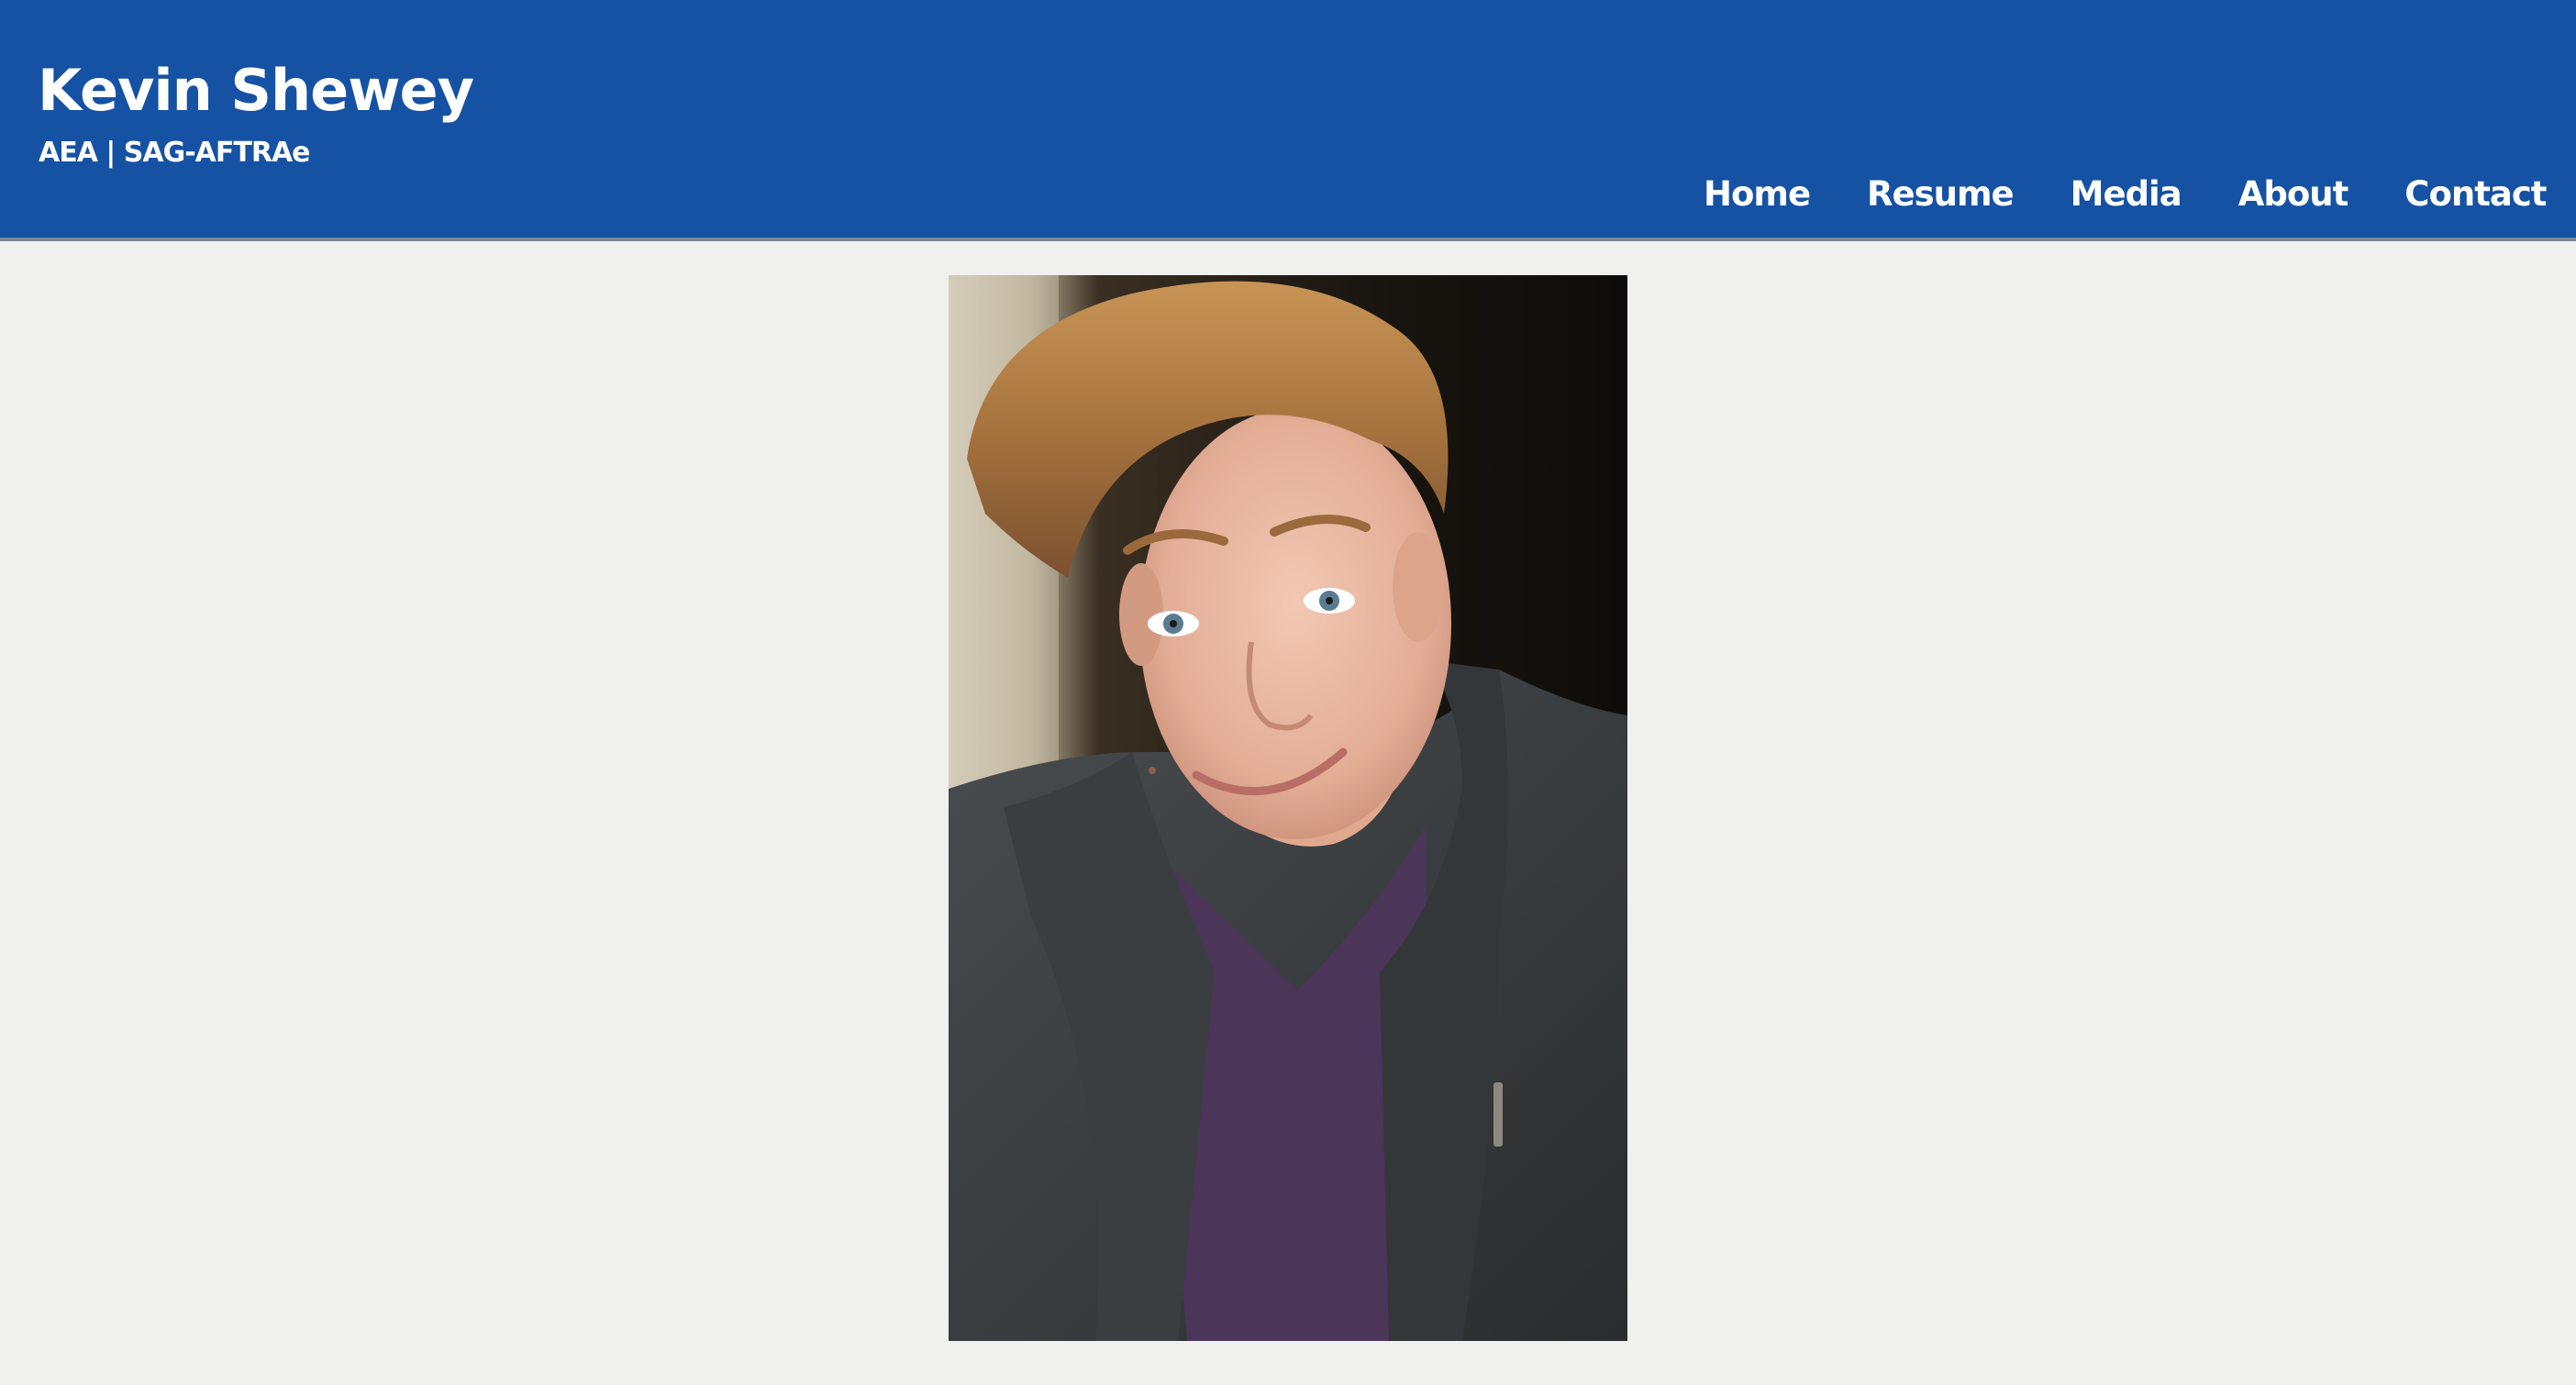 This screenshot has height=1385, width=2576. What do you see at coordinates (175, 153) in the screenshot?
I see `site-subtitle: AEA | SAG-AFTRAe` at bounding box center [175, 153].